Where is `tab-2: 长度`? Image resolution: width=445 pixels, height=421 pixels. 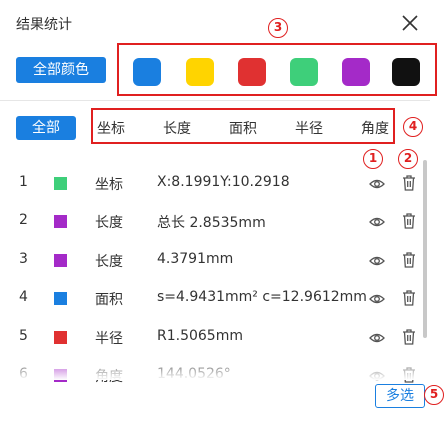
tab-2: 长度 is located at coordinates (177, 128).